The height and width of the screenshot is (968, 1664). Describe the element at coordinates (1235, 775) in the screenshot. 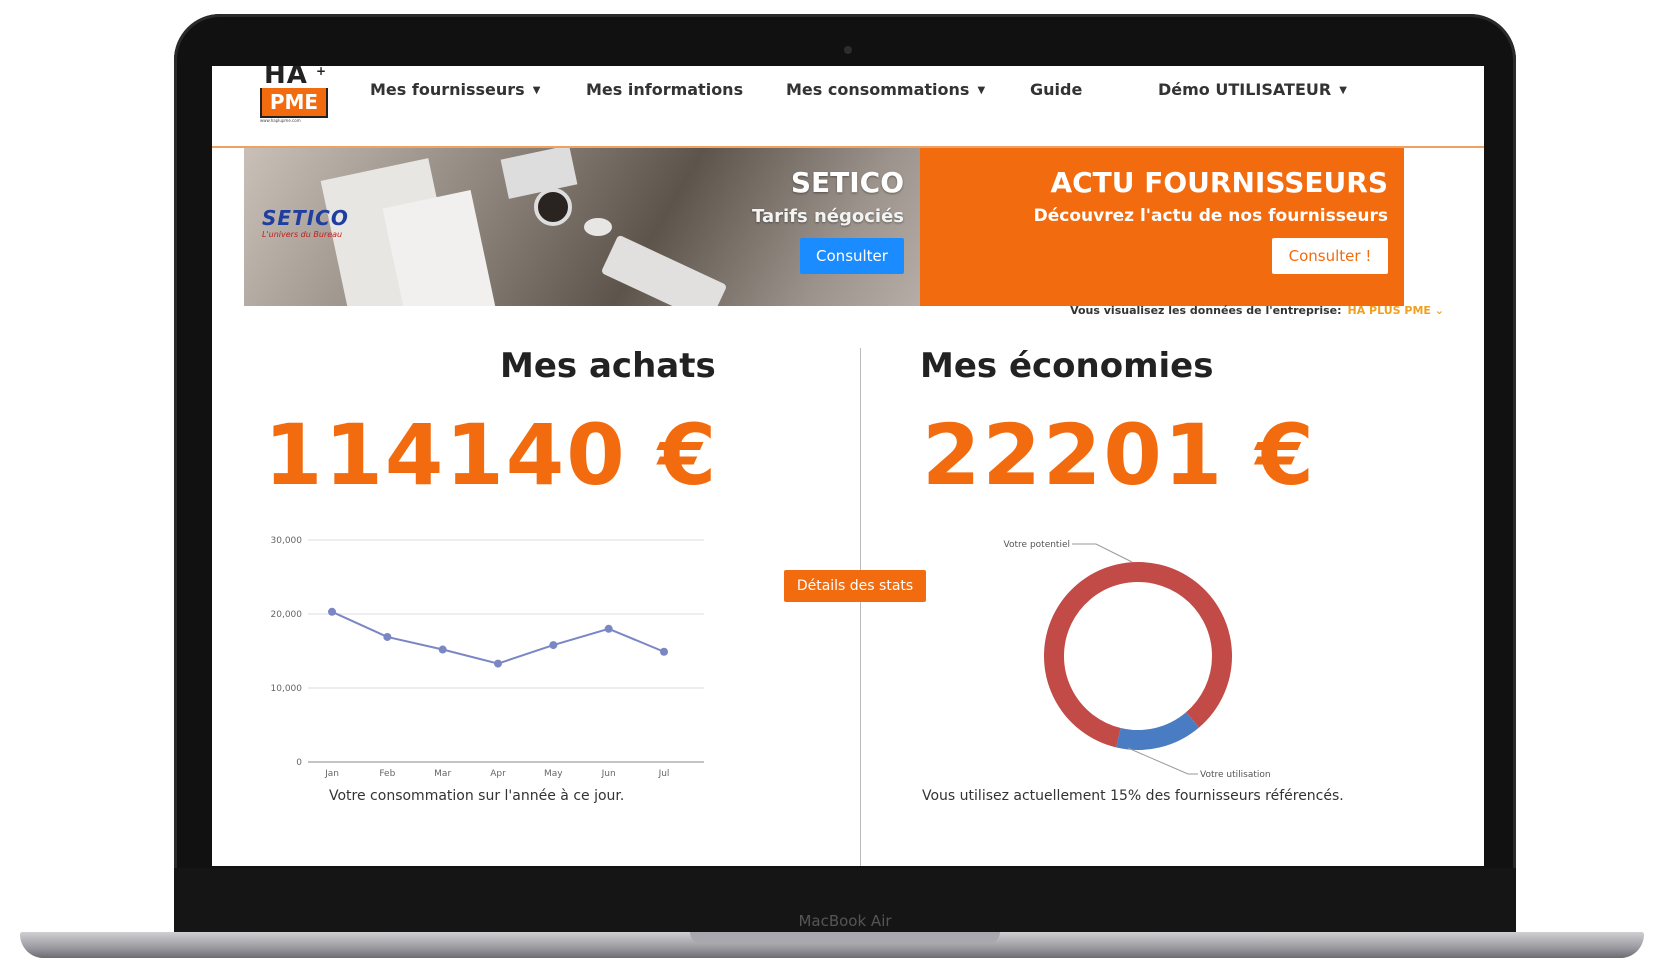

I see `donut-label-utilisation: Votre utilisation` at that location.